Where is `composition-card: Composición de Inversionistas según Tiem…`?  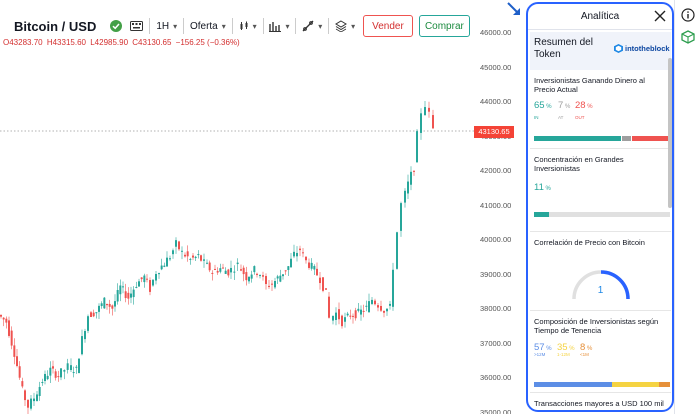 composition-card: Composición de Inversionistas según Tiem… is located at coordinates (600, 352).